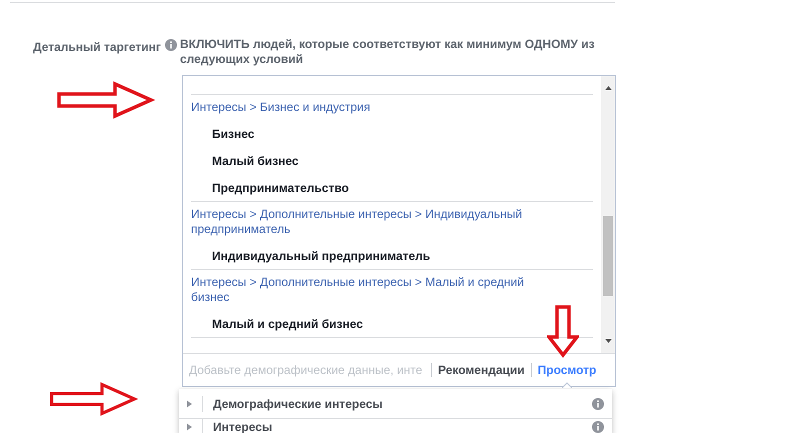 The width and height of the screenshot is (810, 433). I want to click on selected-interest: Предпринимательство, so click(280, 188).